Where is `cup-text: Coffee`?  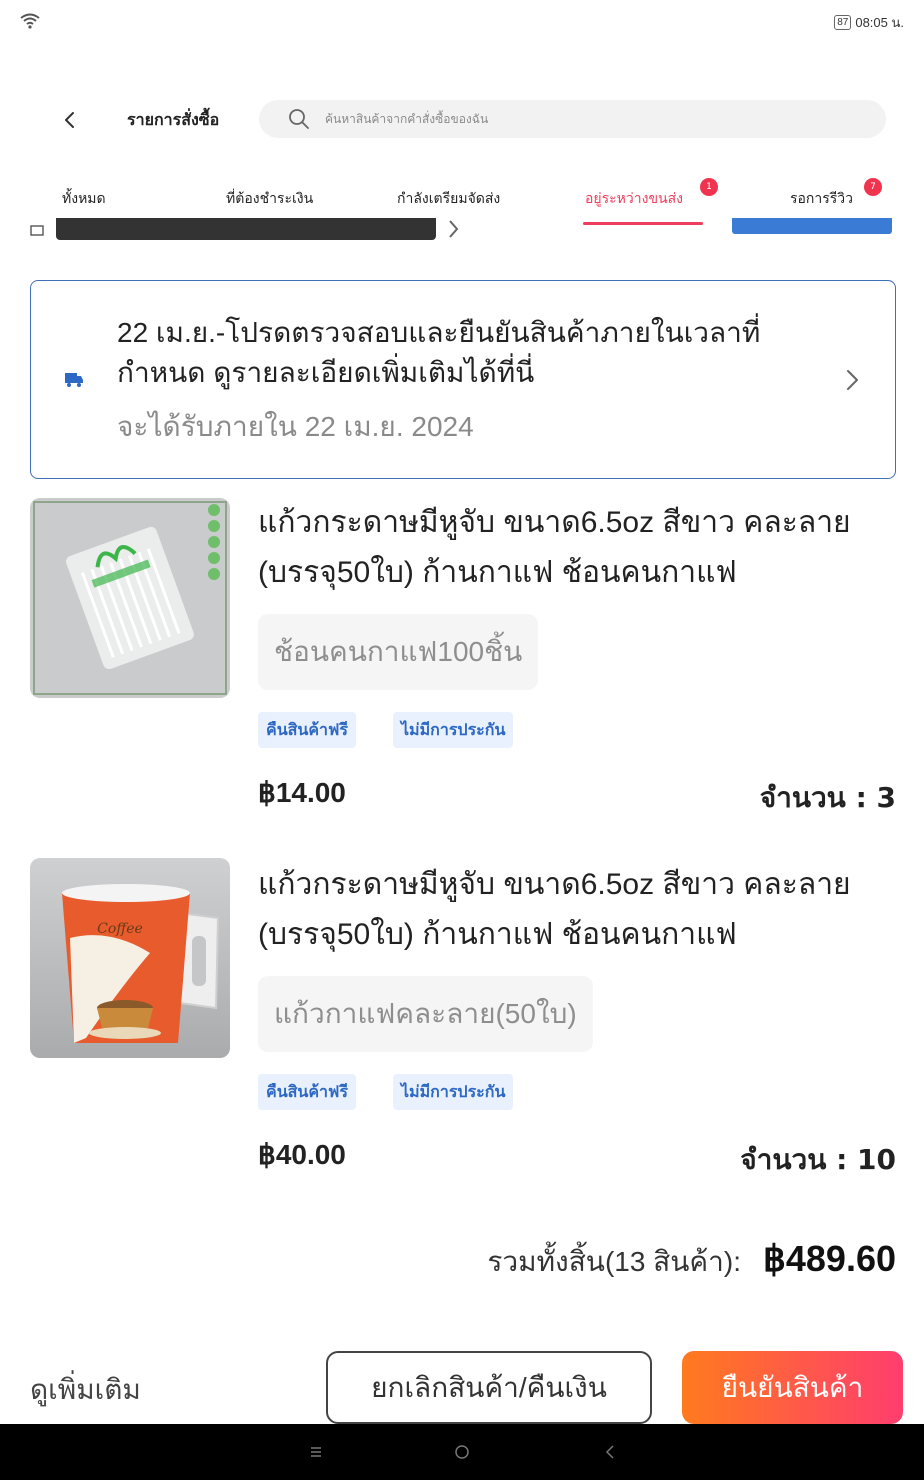
cup-text: Coffee is located at coordinates (120, 929).